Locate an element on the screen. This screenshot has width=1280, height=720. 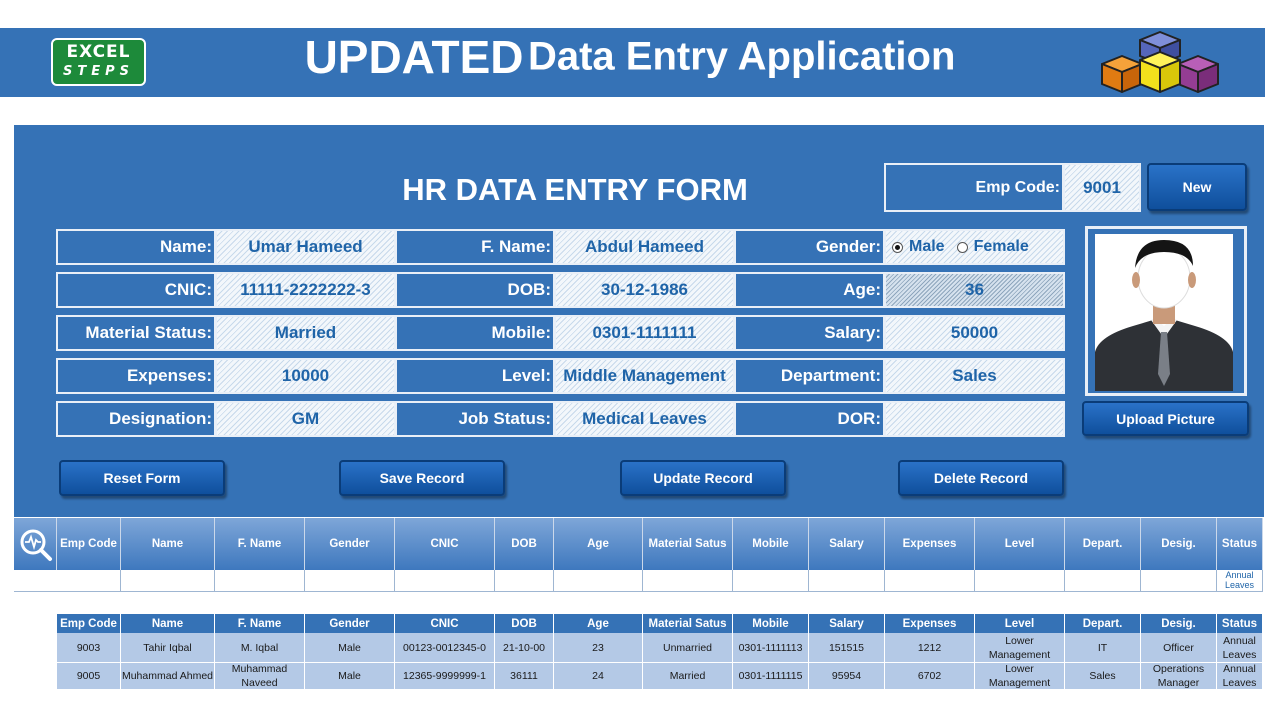
table-cell: 12365-9999999-1 is located at coordinates (445, 676).